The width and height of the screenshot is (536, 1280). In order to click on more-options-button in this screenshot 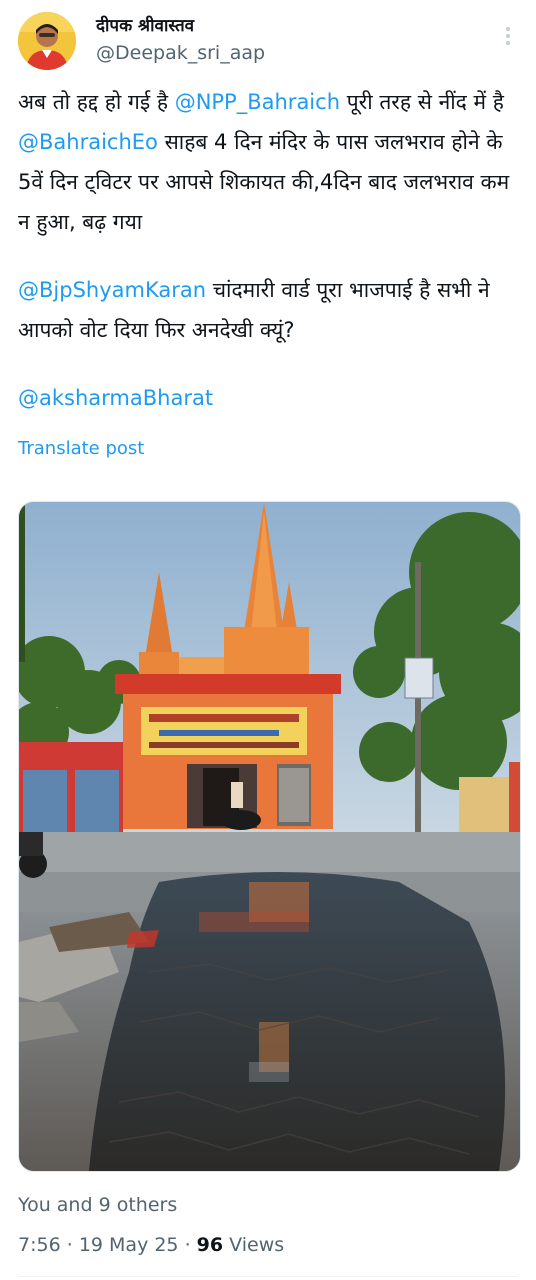, I will do `click(508, 36)`.